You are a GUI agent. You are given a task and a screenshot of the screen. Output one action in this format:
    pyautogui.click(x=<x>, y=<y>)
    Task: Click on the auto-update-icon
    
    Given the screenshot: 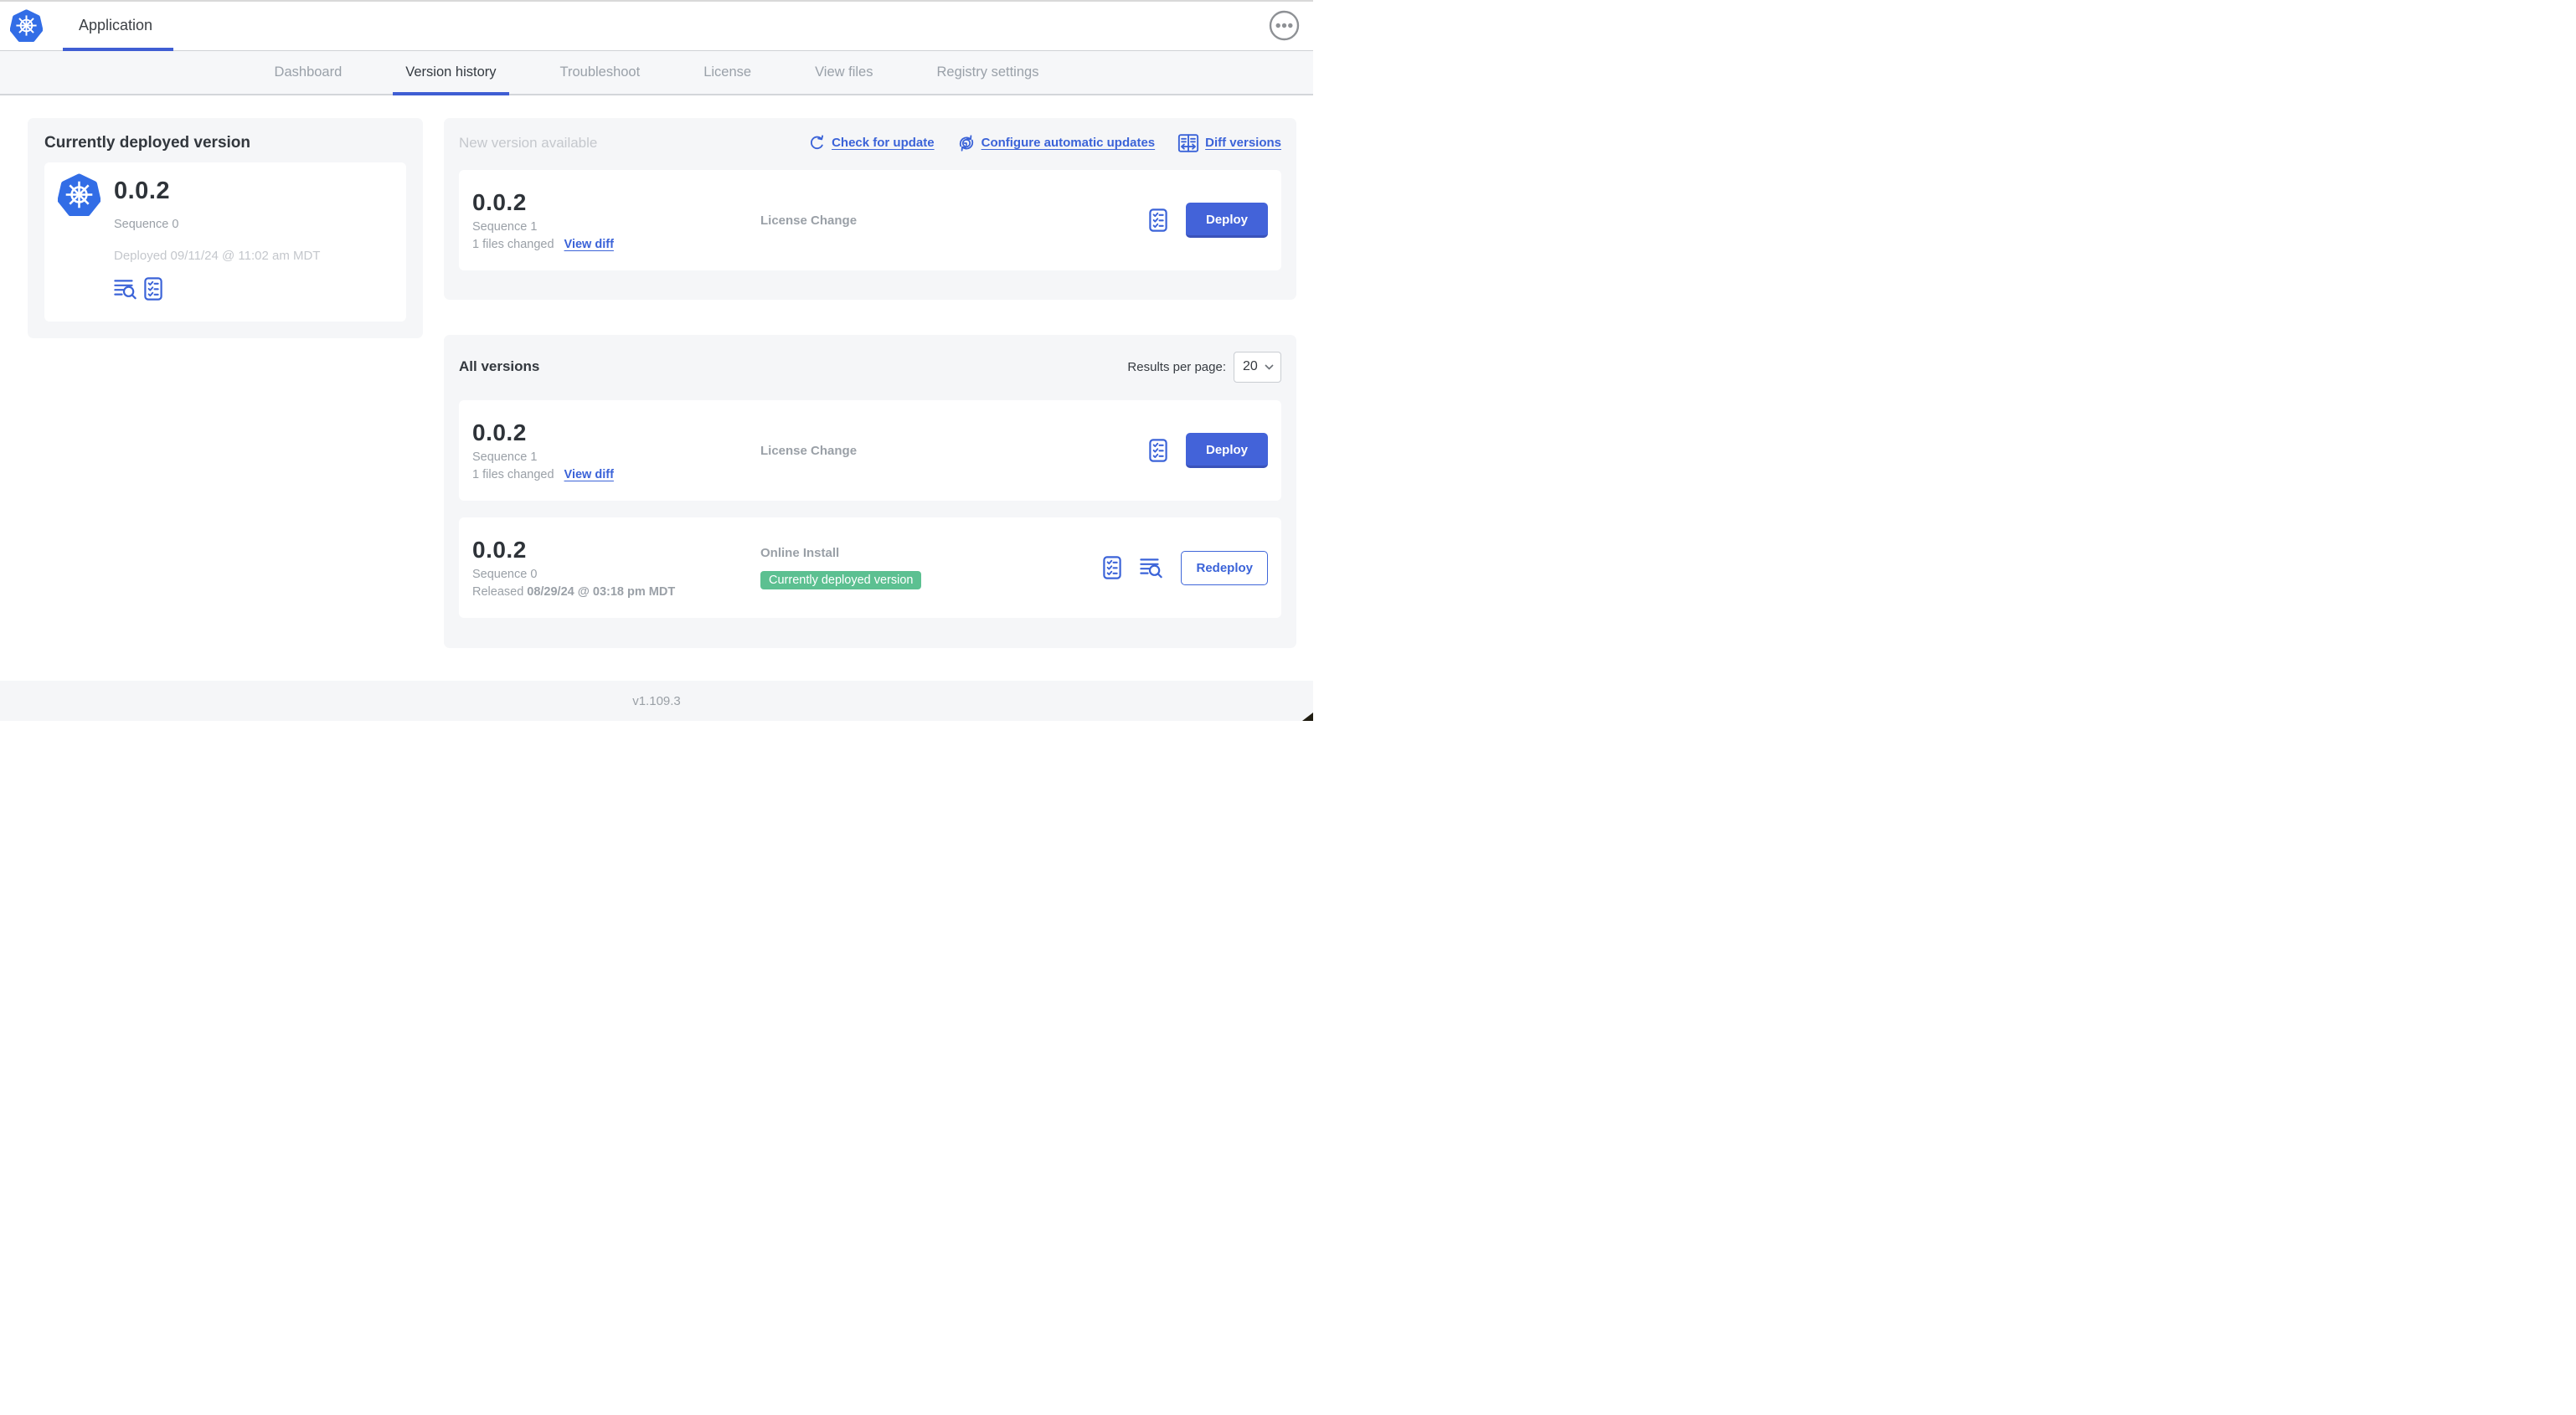 What is the action you would take?
    pyautogui.click(x=966, y=143)
    